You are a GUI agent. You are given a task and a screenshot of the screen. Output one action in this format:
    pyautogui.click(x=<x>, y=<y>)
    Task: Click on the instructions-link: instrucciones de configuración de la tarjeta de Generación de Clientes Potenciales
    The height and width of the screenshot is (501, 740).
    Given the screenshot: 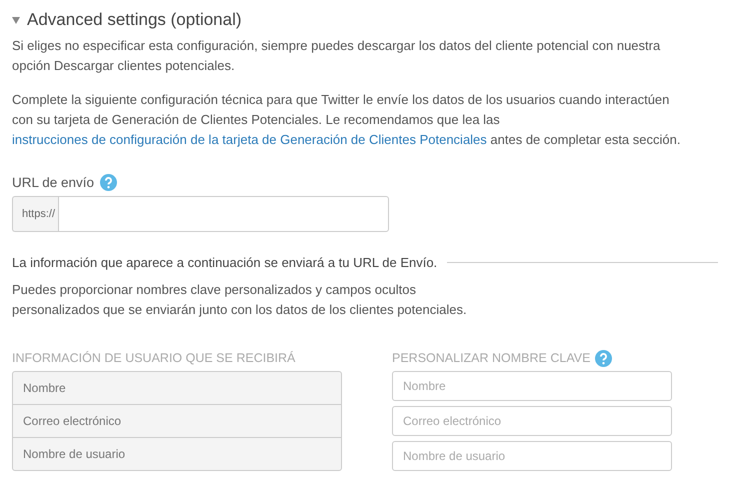 What is the action you would take?
    pyautogui.click(x=249, y=139)
    